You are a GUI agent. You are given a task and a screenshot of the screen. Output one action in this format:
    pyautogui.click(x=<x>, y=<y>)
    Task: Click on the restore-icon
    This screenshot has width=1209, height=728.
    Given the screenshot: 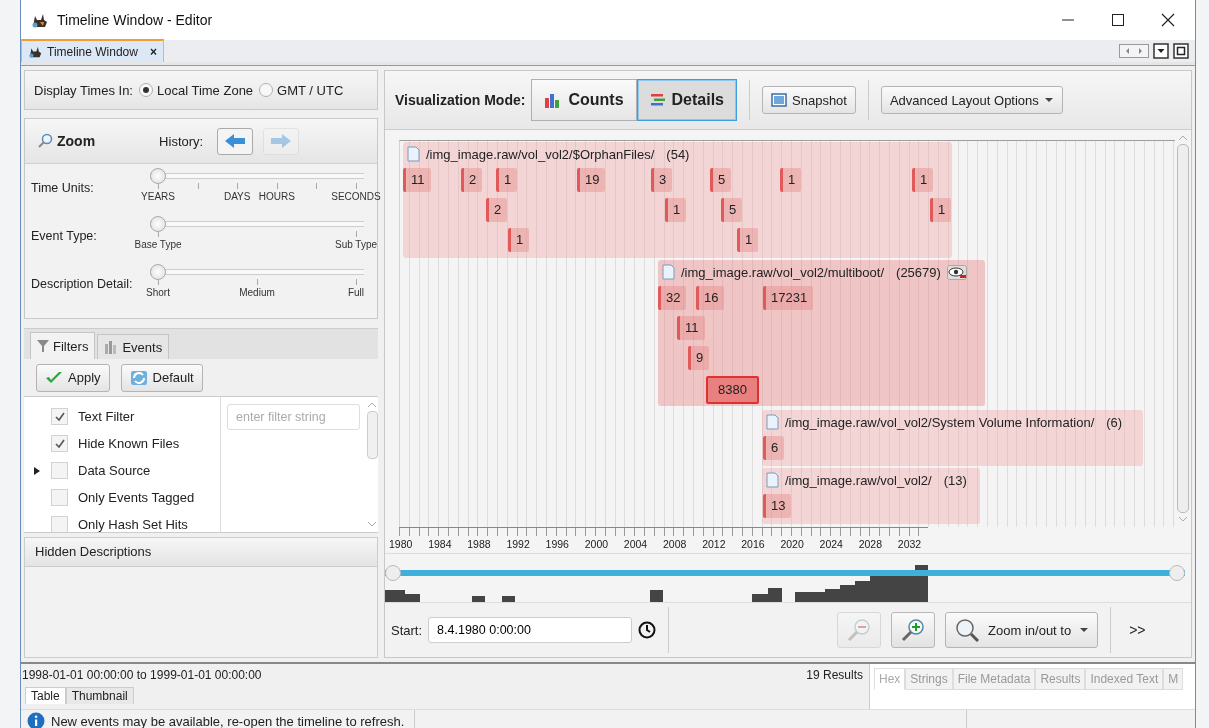 What is the action you would take?
    pyautogui.click(x=1181, y=51)
    